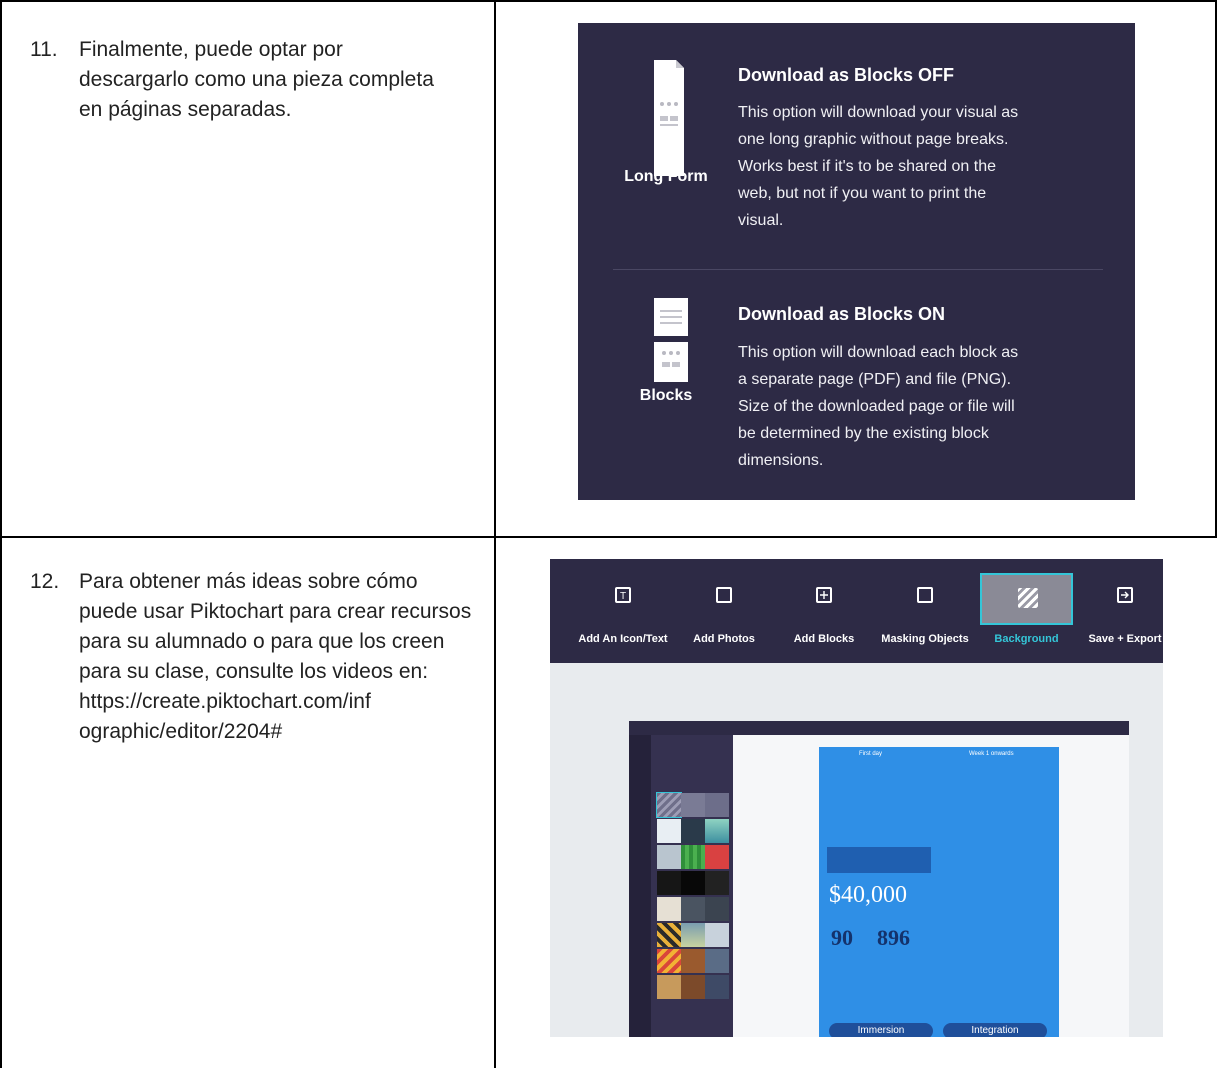  What do you see at coordinates (1124, 611) in the screenshot?
I see `toolbar-save-export: Save + Export` at bounding box center [1124, 611].